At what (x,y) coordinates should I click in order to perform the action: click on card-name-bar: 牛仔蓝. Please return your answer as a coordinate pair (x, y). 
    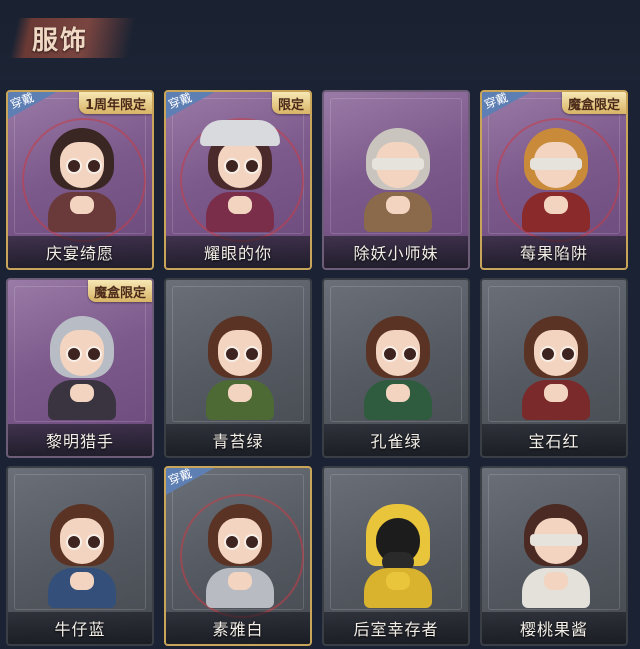
    Looking at the image, I should click on (80, 628).